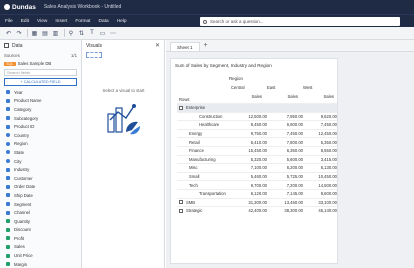  I want to click on field-search-input: Search fields, so click(40, 72).